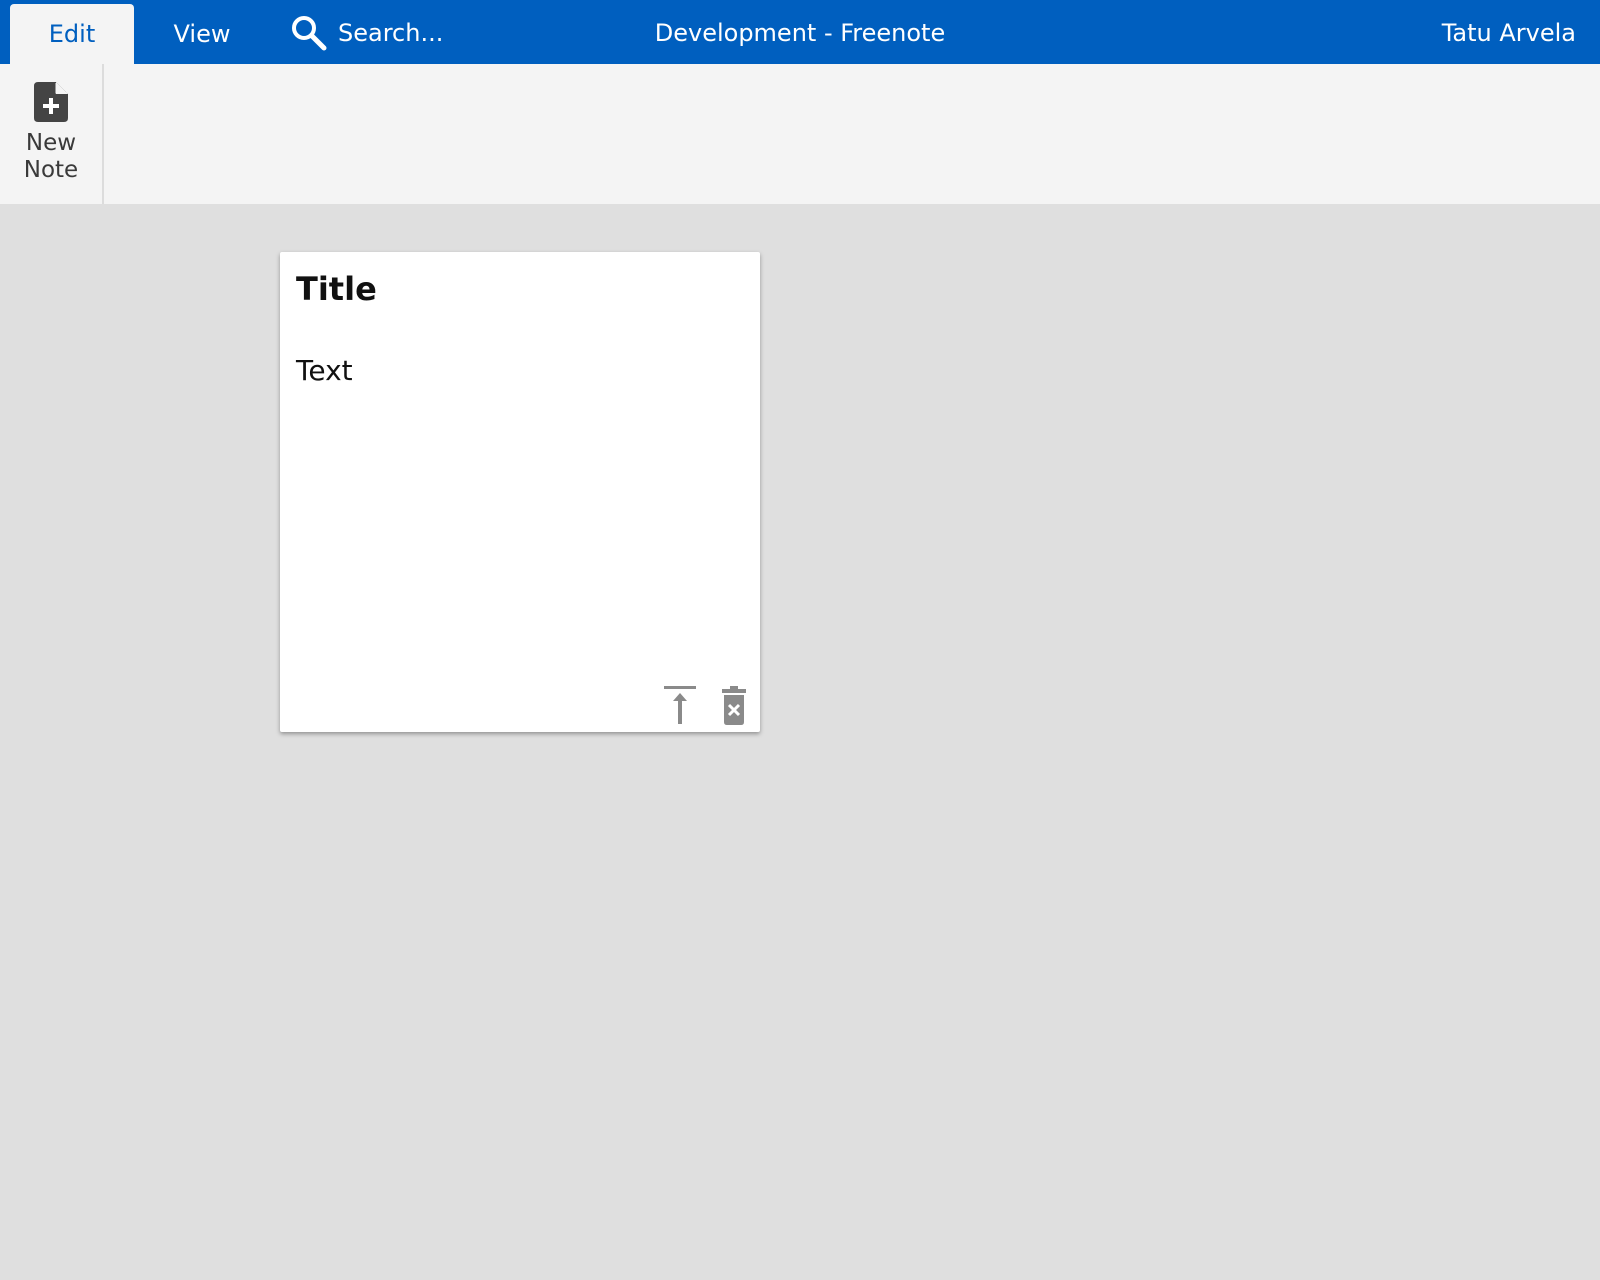 The width and height of the screenshot is (1600, 1280). I want to click on search-box, so click(420, 33).